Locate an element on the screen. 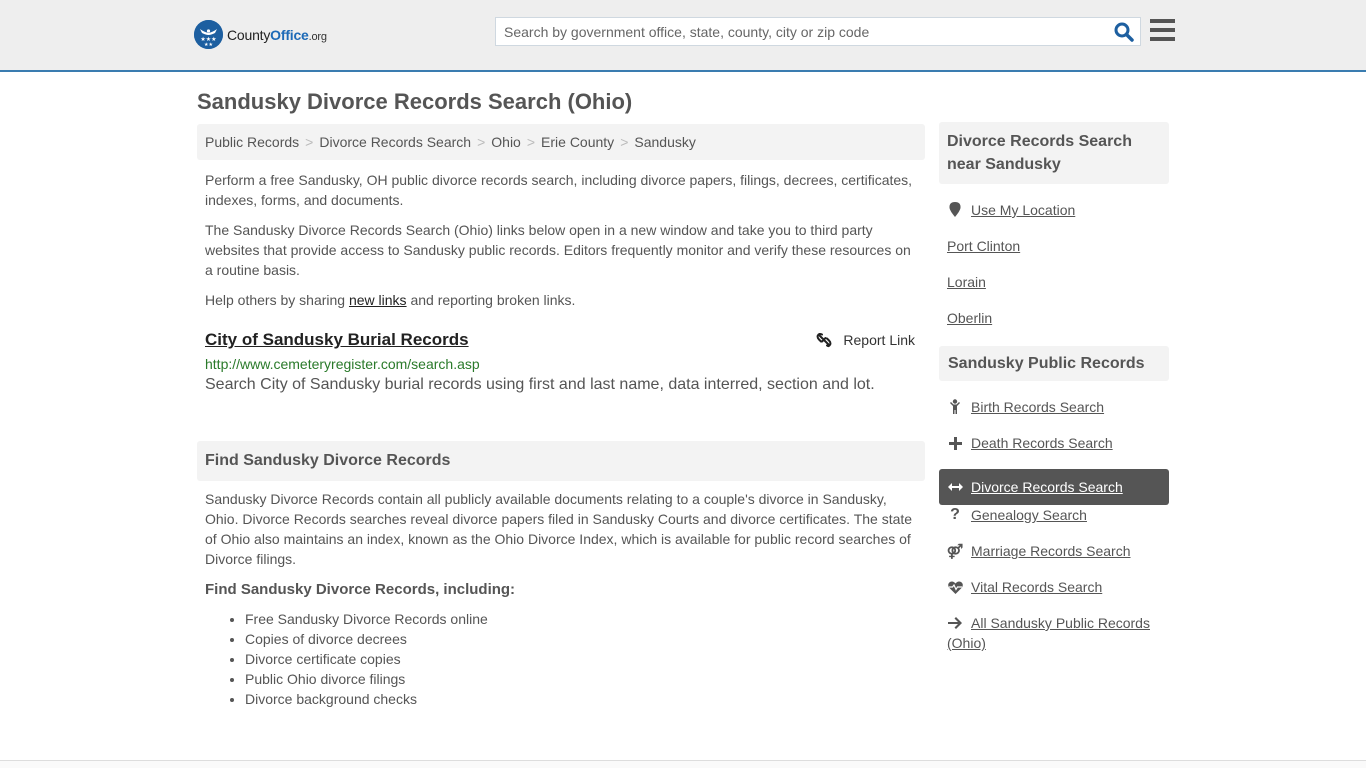 The height and width of the screenshot is (768, 1366). site-header: ★★★ ★★ CountyOffice.org is located at coordinates (683, 36).